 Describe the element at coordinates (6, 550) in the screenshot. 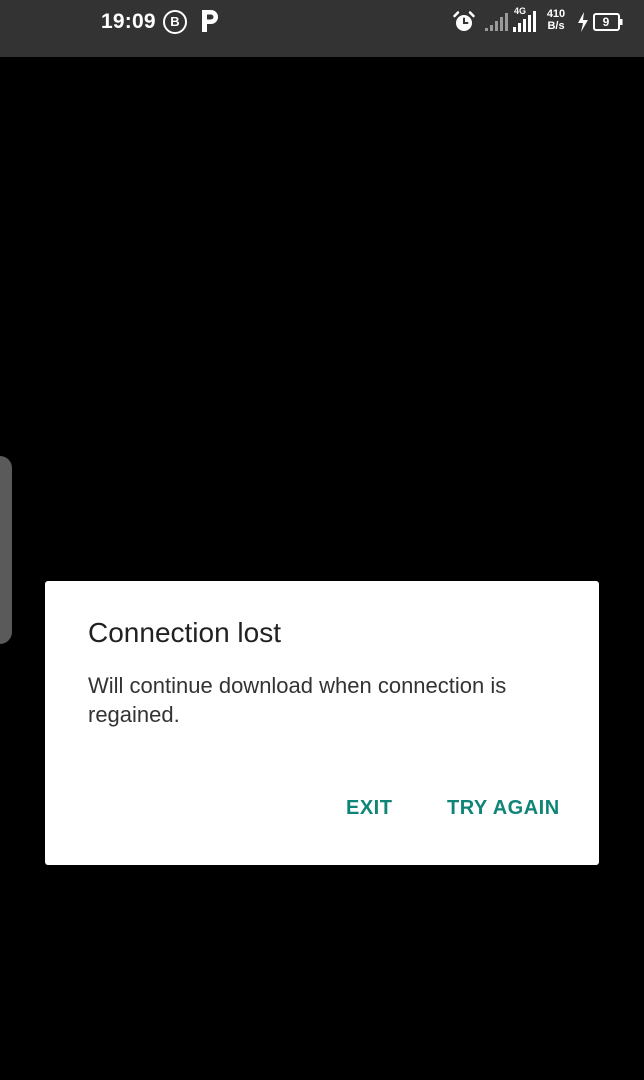

I see `edge-panel-handle` at that location.